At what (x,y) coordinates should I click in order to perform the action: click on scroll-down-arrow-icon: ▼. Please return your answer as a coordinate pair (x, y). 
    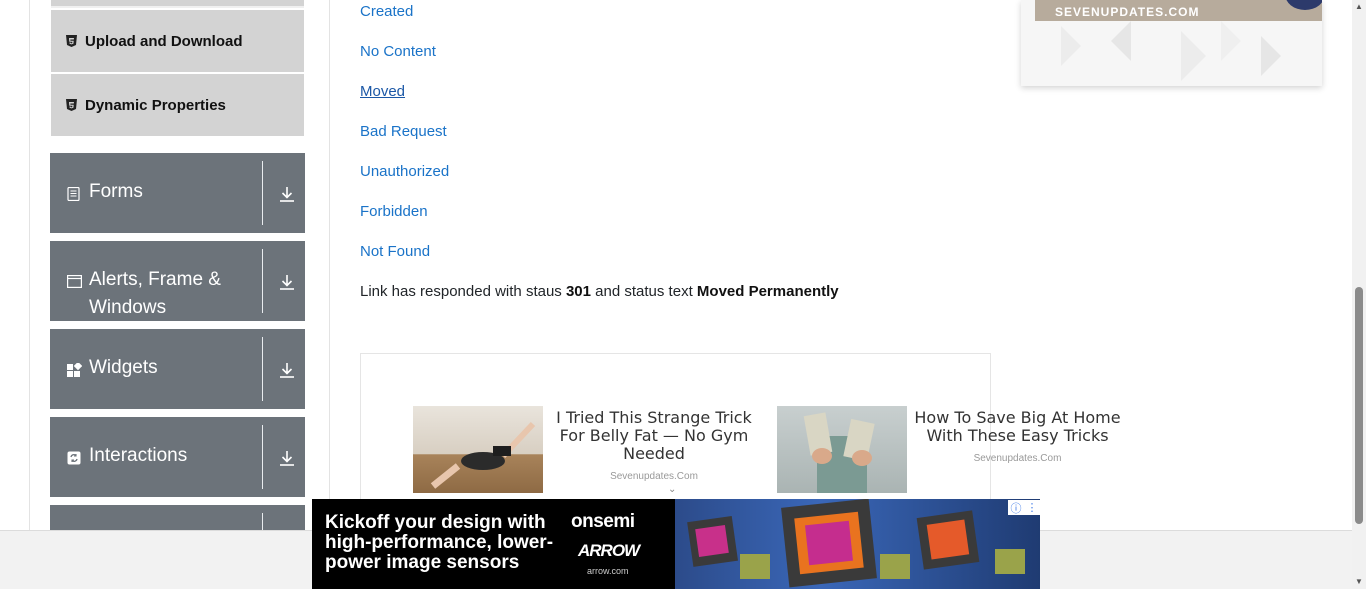
    Looking at the image, I should click on (1359, 581).